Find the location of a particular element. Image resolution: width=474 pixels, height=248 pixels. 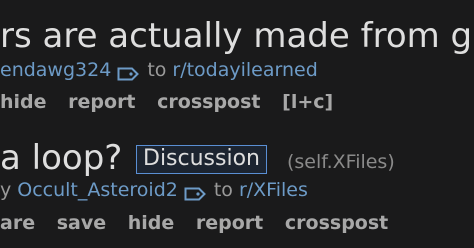

post-tagline: endawg324 to r/todayilearned is located at coordinates (159, 70).